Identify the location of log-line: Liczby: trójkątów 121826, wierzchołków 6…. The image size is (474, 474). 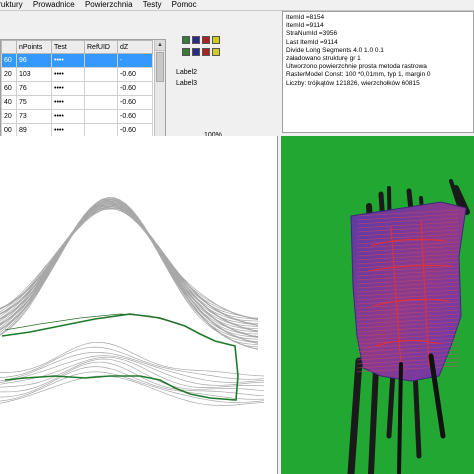
(353, 83).